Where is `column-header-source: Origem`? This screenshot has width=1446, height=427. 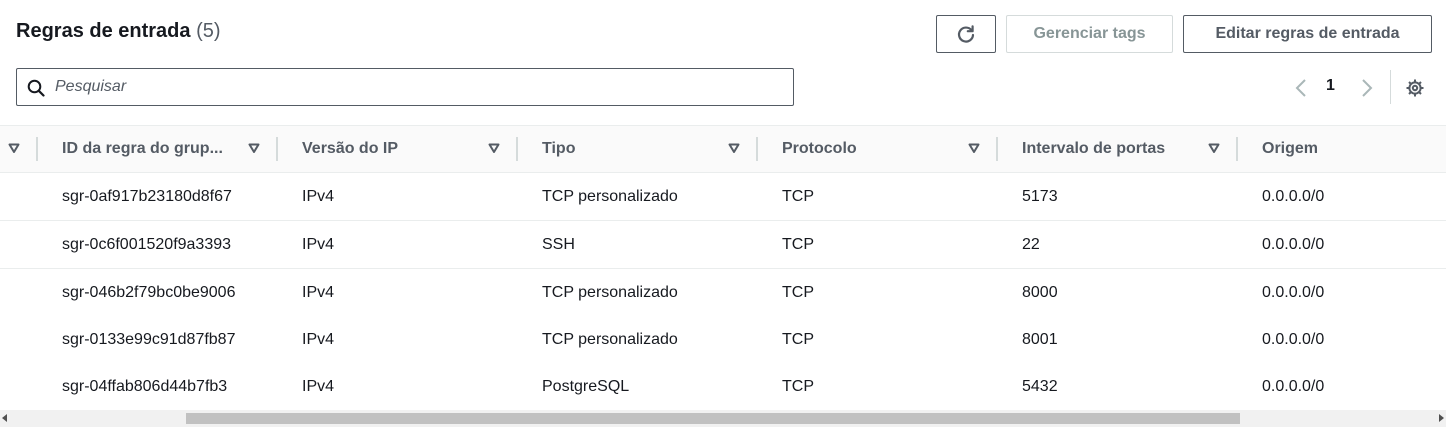
column-header-source: Origem is located at coordinates (1342, 149).